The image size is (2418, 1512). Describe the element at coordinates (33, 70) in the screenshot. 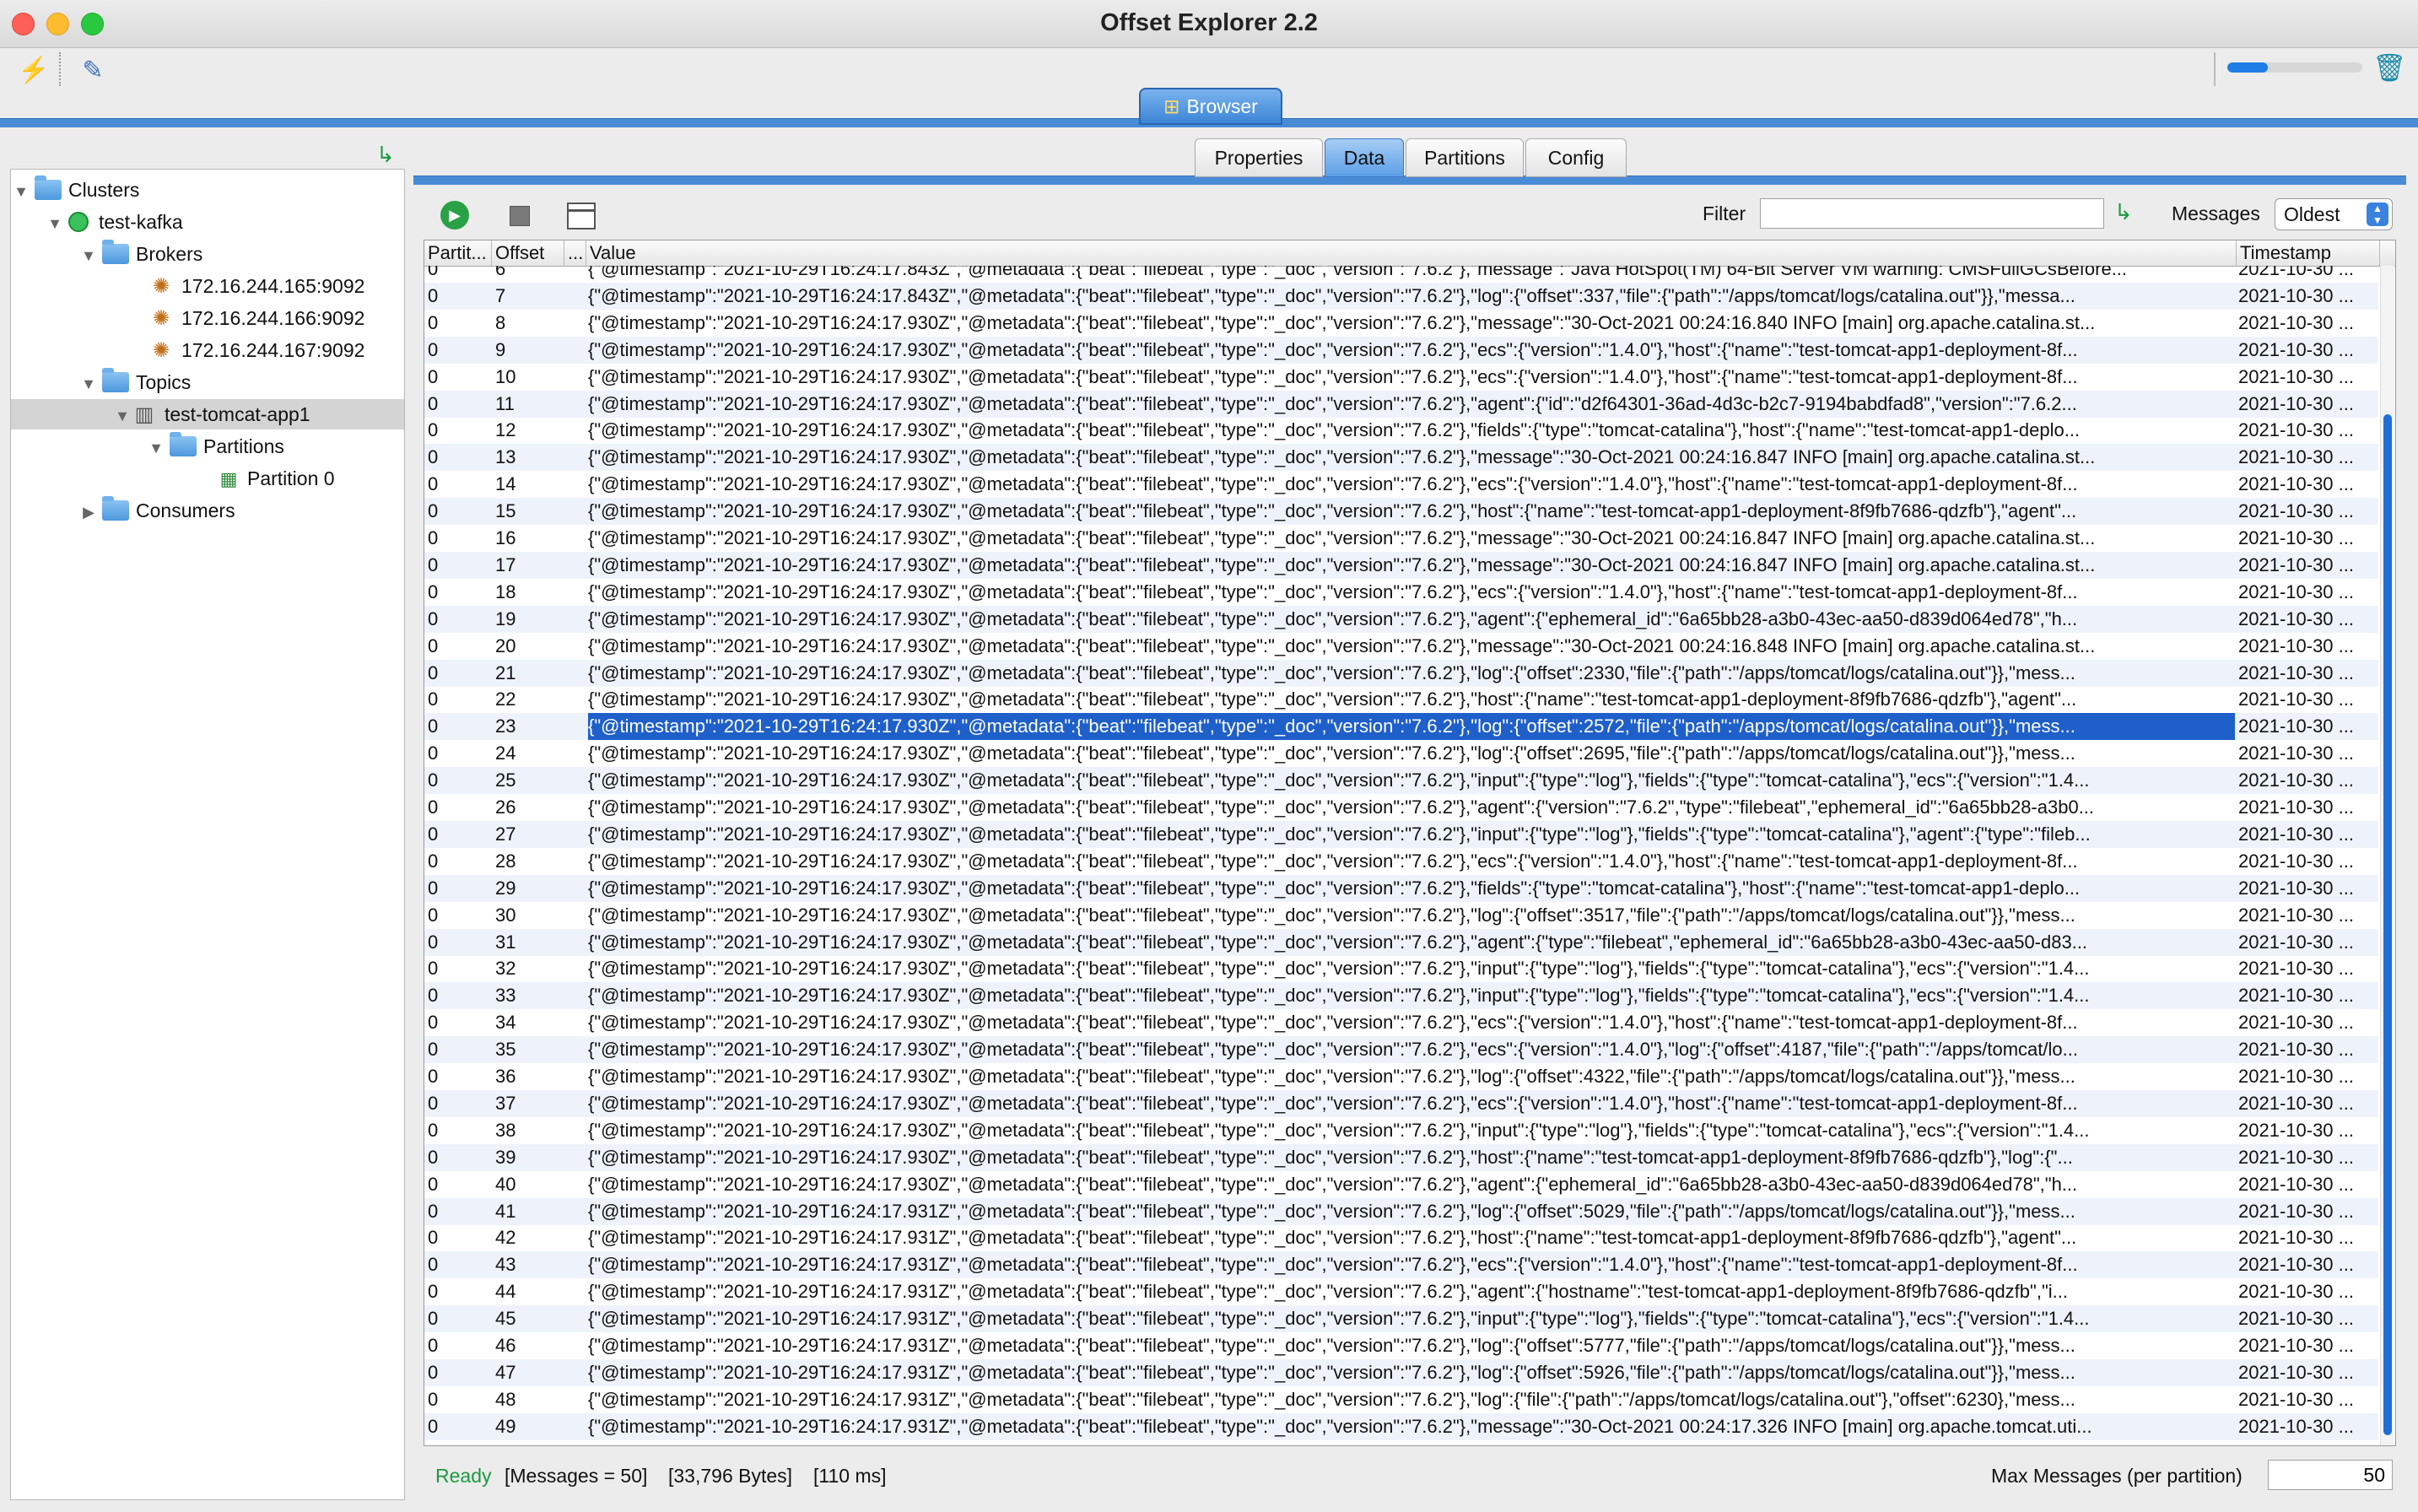

I see `add-connection-icon: ⚡` at that location.